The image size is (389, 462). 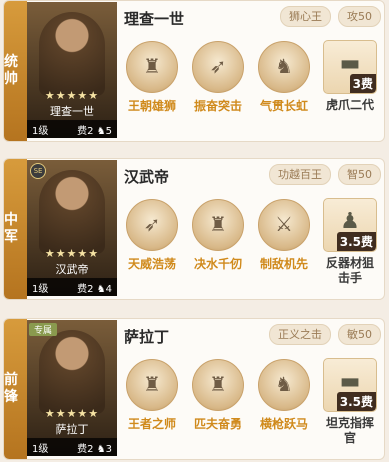 What do you see at coordinates (283, 106) in the screenshot?
I see `skill-label: 气贯长虹` at bounding box center [283, 106].